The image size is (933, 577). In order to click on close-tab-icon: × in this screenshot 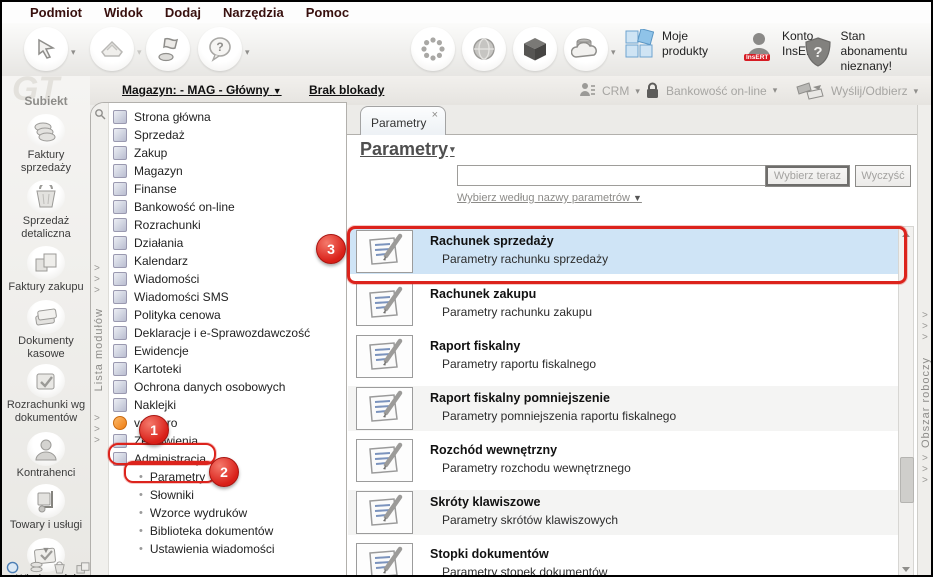, I will do `click(435, 115)`.